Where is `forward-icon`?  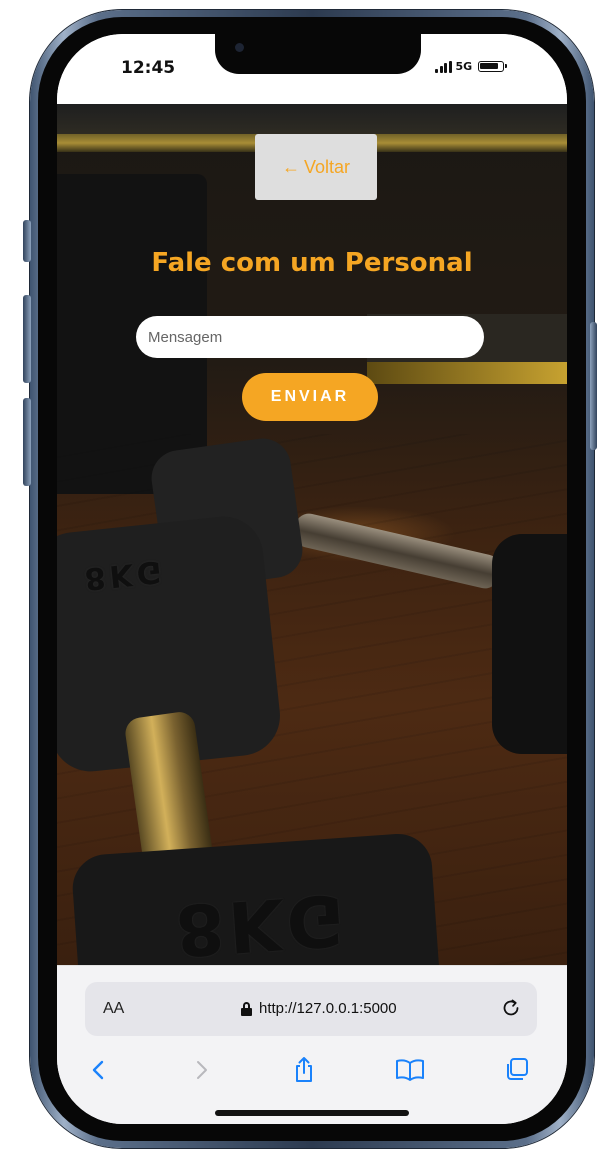
forward-icon is located at coordinates (201, 1070).